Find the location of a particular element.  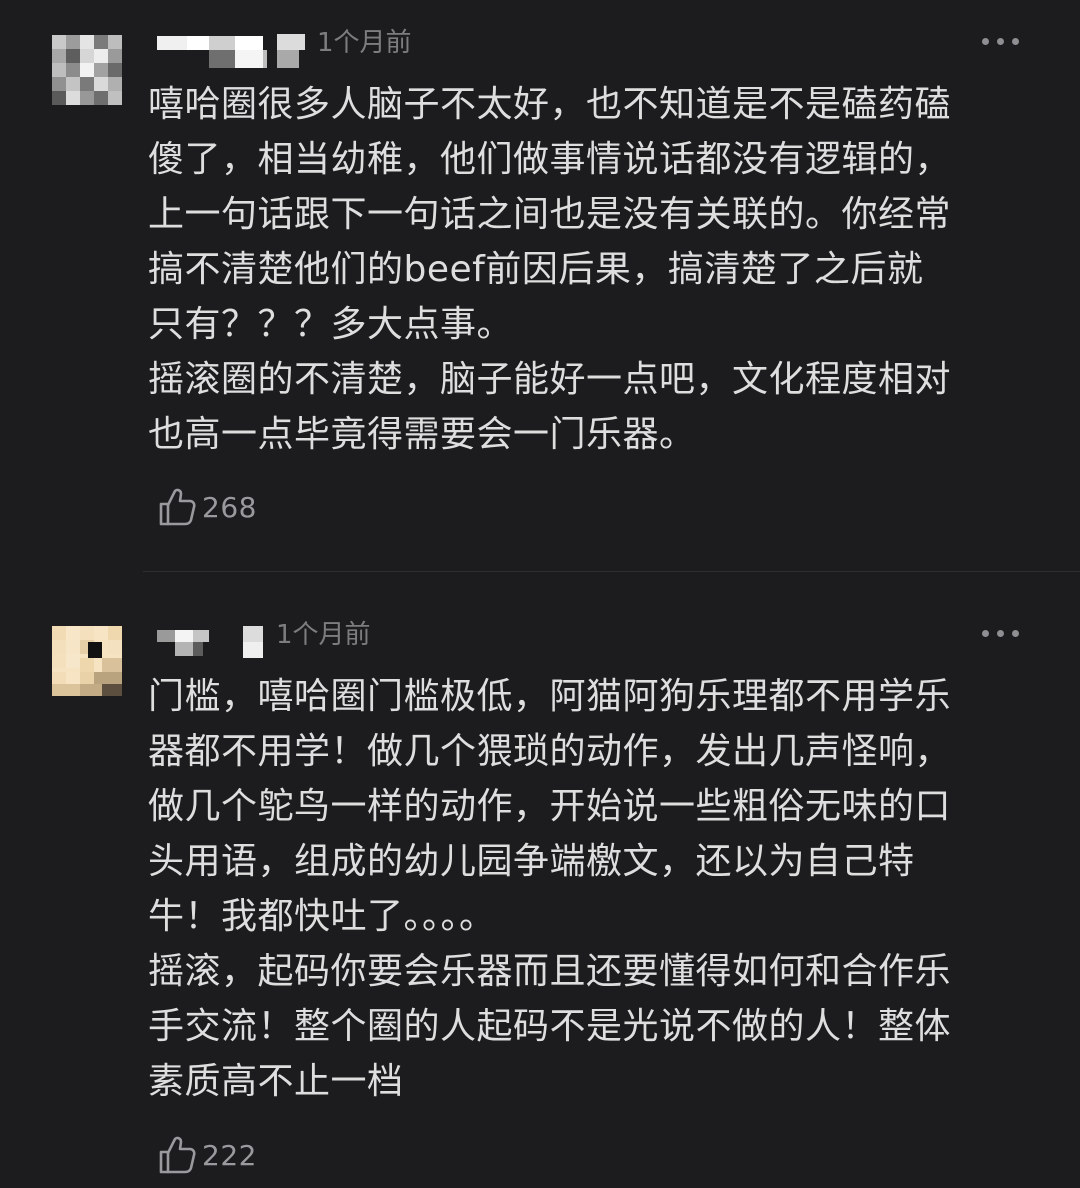

comment-line: 摇滚圈的不清楚，脑子能好一点吧，文化程度相对 is located at coordinates (550, 379).